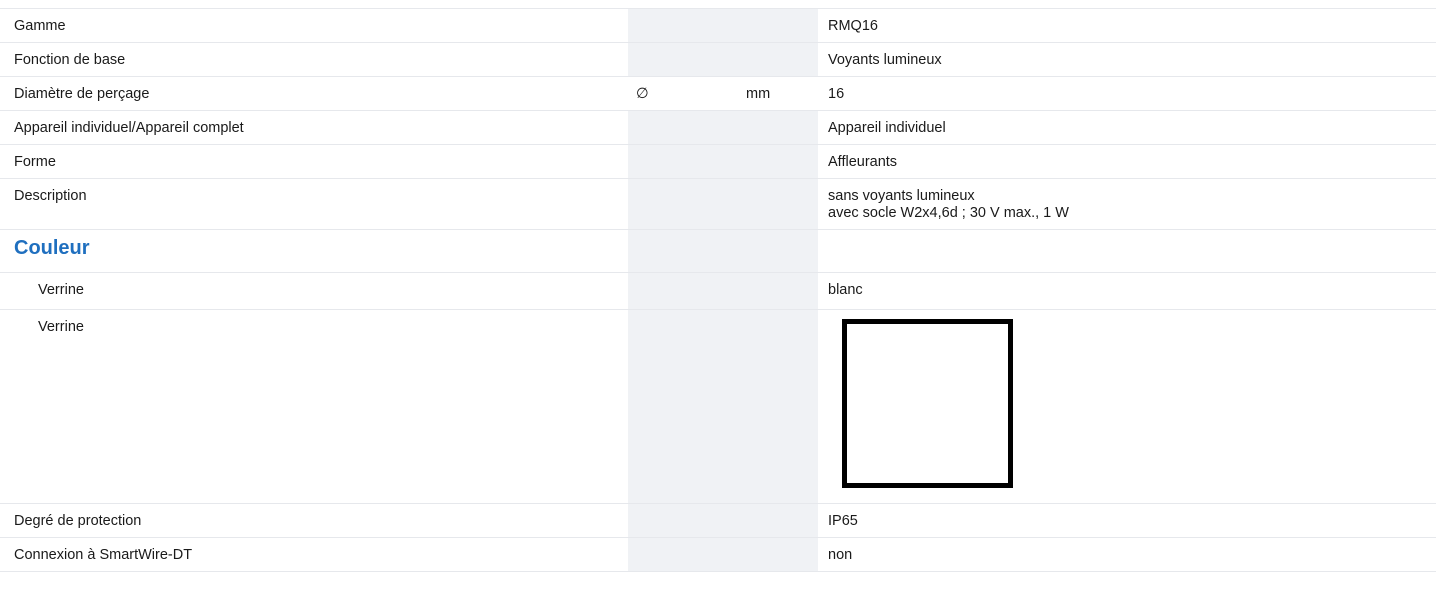 The image size is (1436, 609). Describe the element at coordinates (61, 327) in the screenshot. I see `row-label-verrine-swatch: Verrine` at that location.